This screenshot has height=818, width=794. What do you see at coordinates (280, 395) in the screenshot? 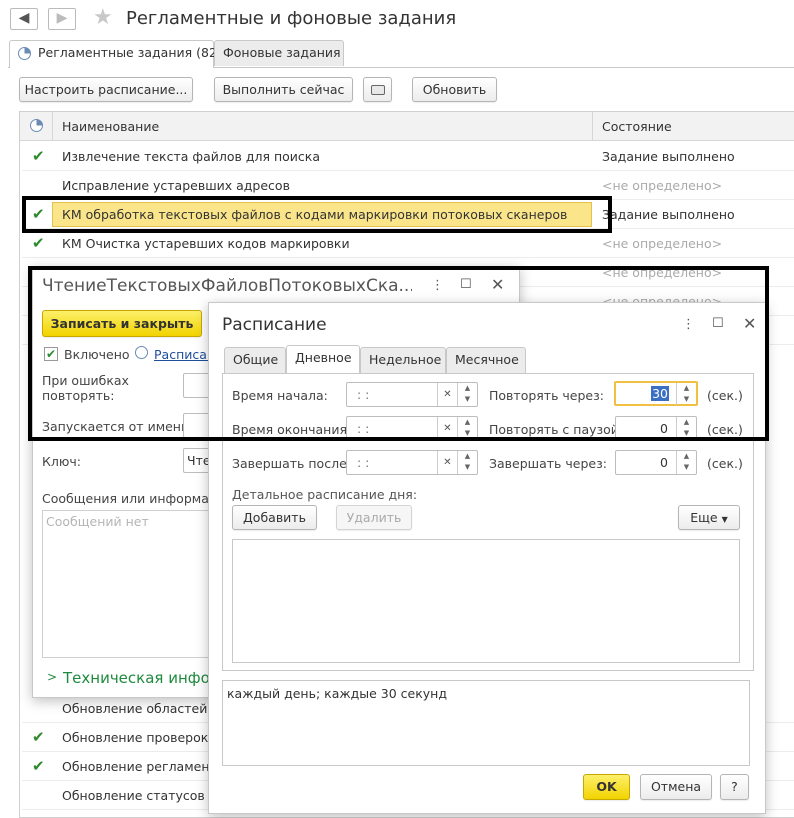
I see `start-time-label: Время начала:` at bounding box center [280, 395].